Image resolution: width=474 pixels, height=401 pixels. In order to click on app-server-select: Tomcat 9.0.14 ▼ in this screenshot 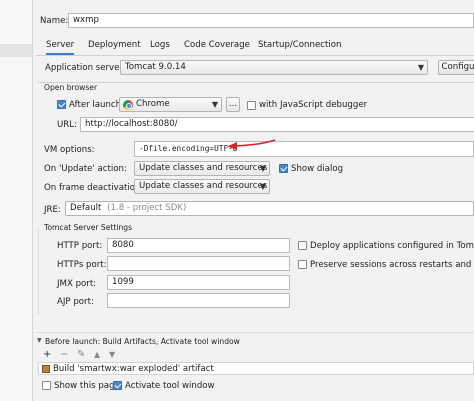, I will do `click(274, 67)`.